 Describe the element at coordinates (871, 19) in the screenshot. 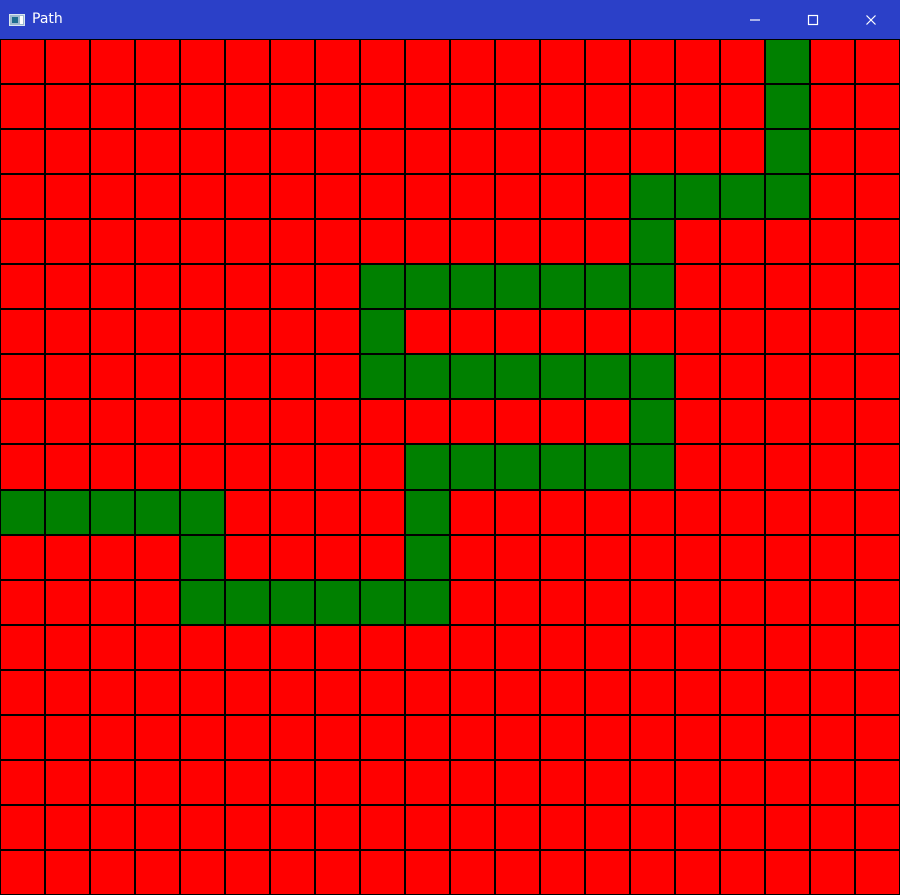

I see `close-button` at that location.